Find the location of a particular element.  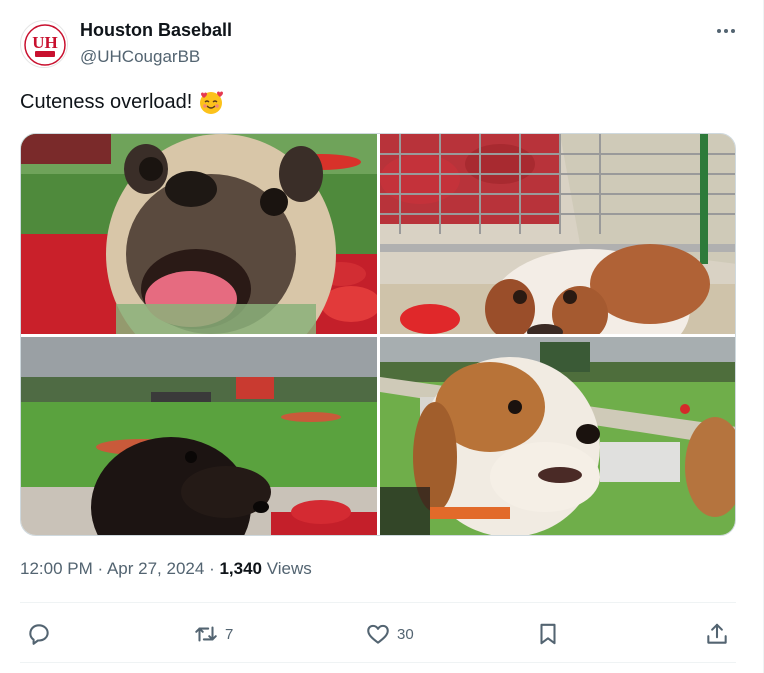

like-count: 30 is located at coordinates (405, 634).